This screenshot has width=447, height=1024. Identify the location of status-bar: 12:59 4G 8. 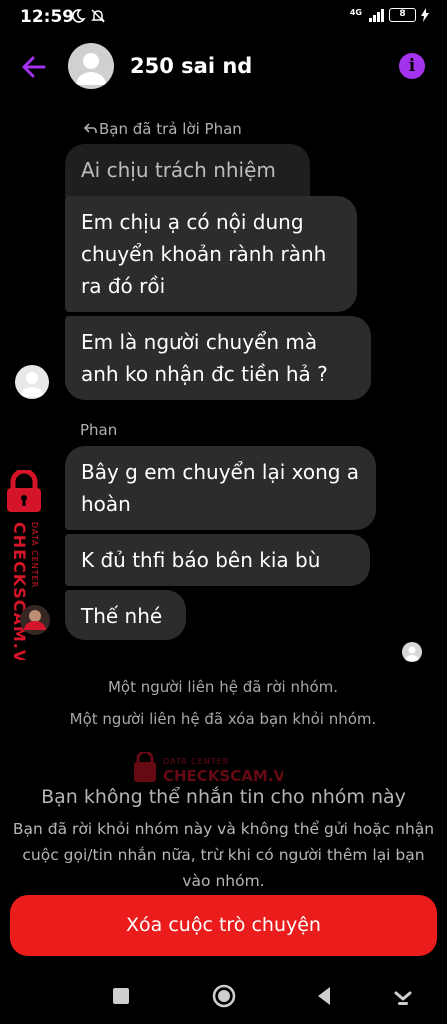
(223, 17).